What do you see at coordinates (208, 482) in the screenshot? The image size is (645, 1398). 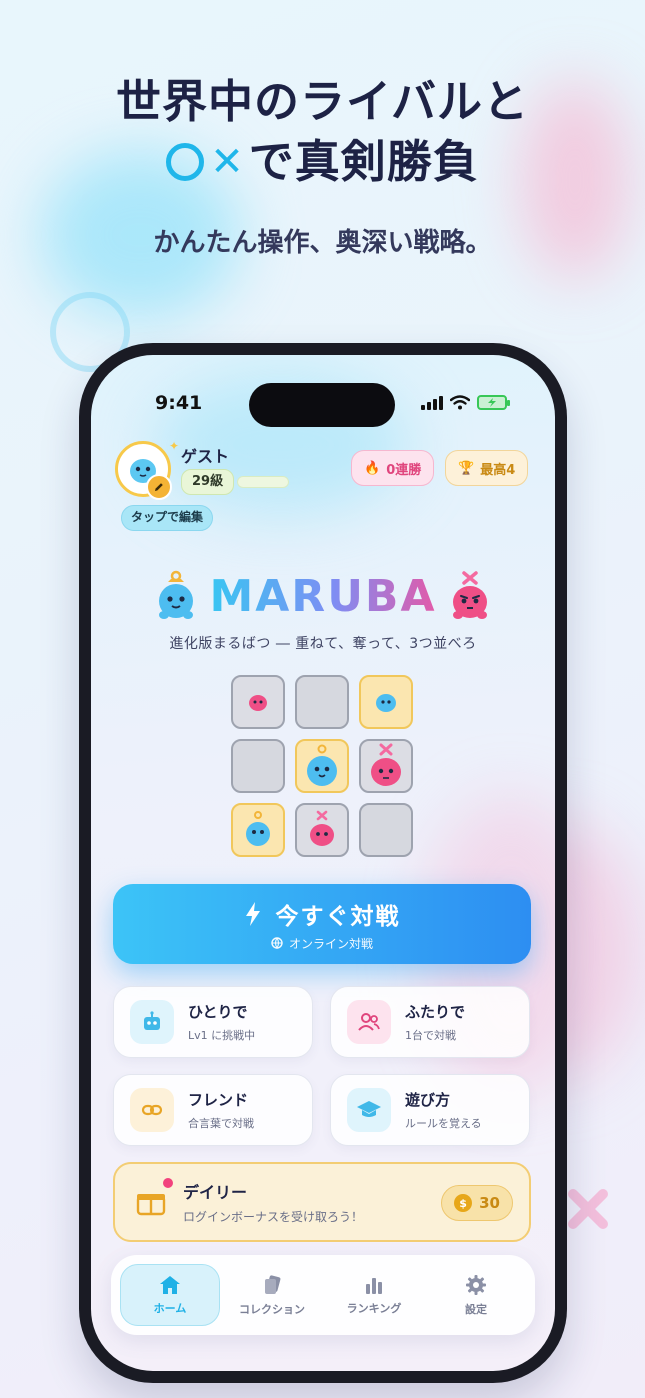 I see `level-badge: 29級` at bounding box center [208, 482].